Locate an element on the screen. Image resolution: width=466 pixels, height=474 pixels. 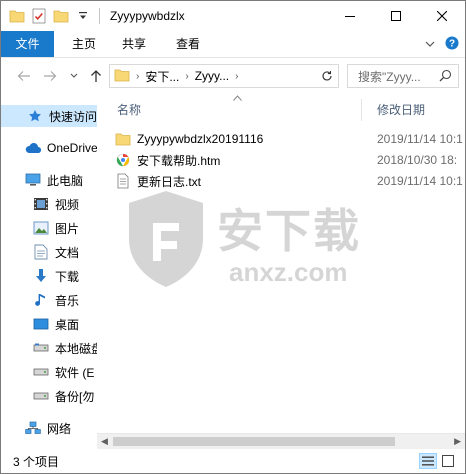
back-button is located at coordinates (24, 76).